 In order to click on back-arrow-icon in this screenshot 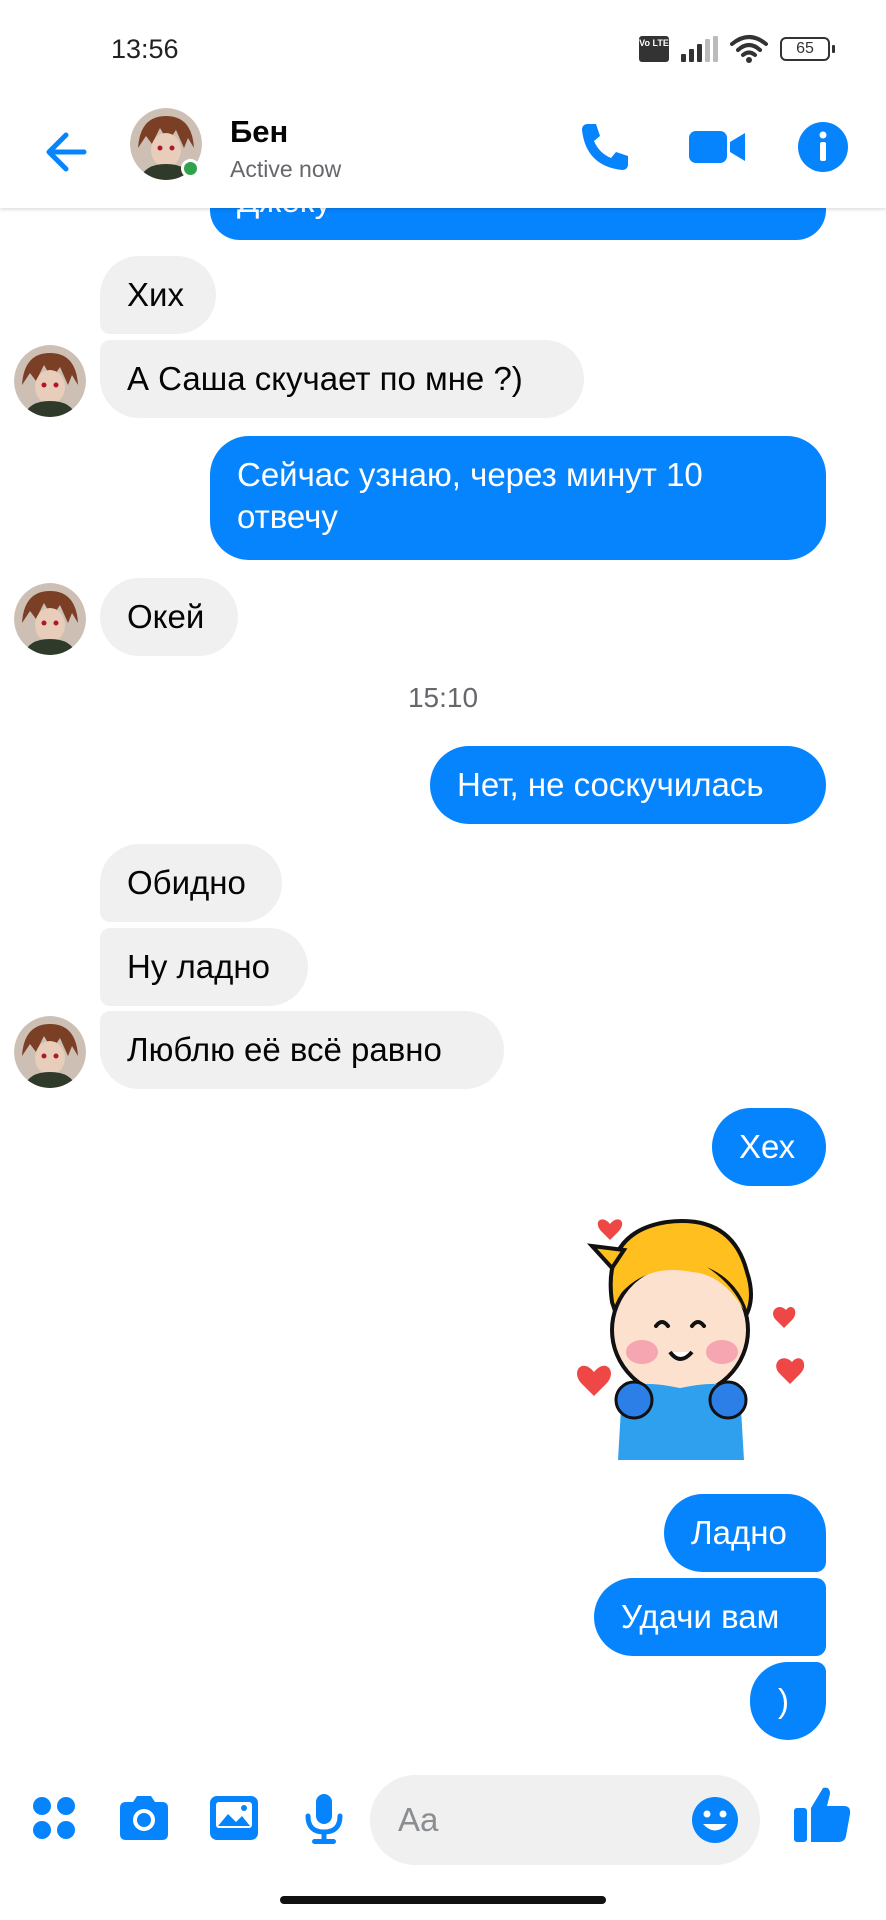, I will do `click(70, 152)`.